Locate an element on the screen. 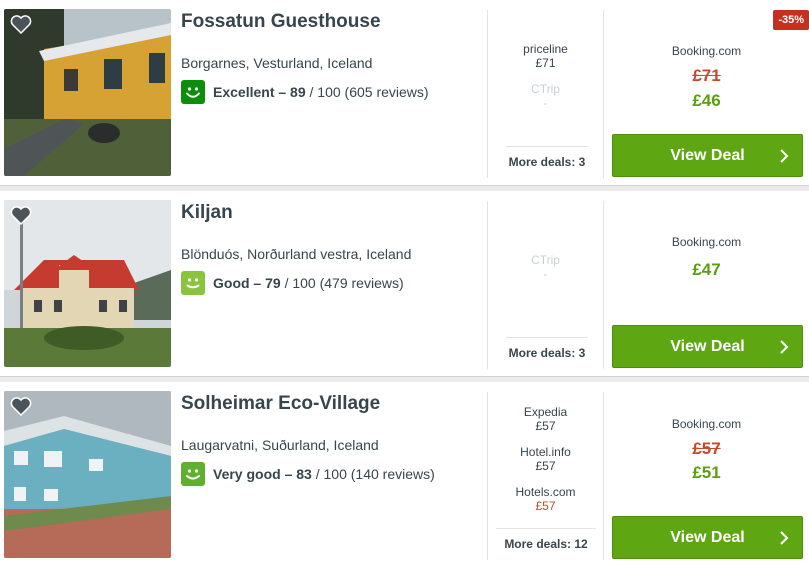  new-price: £47 is located at coordinates (706, 269).